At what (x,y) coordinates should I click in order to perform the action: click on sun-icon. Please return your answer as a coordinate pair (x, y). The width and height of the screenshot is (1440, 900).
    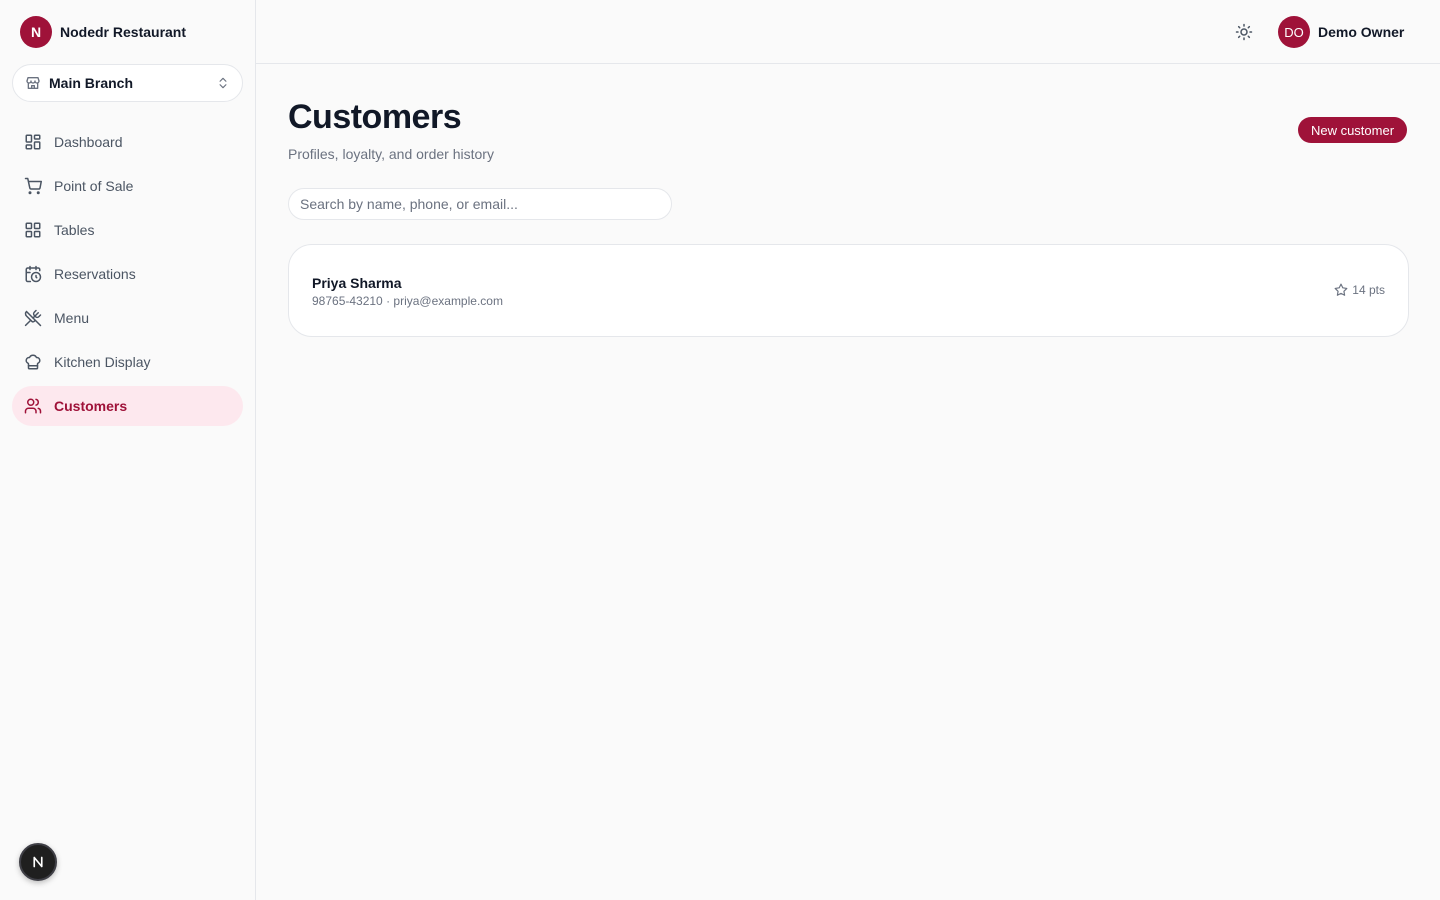
    Looking at the image, I should click on (1244, 32).